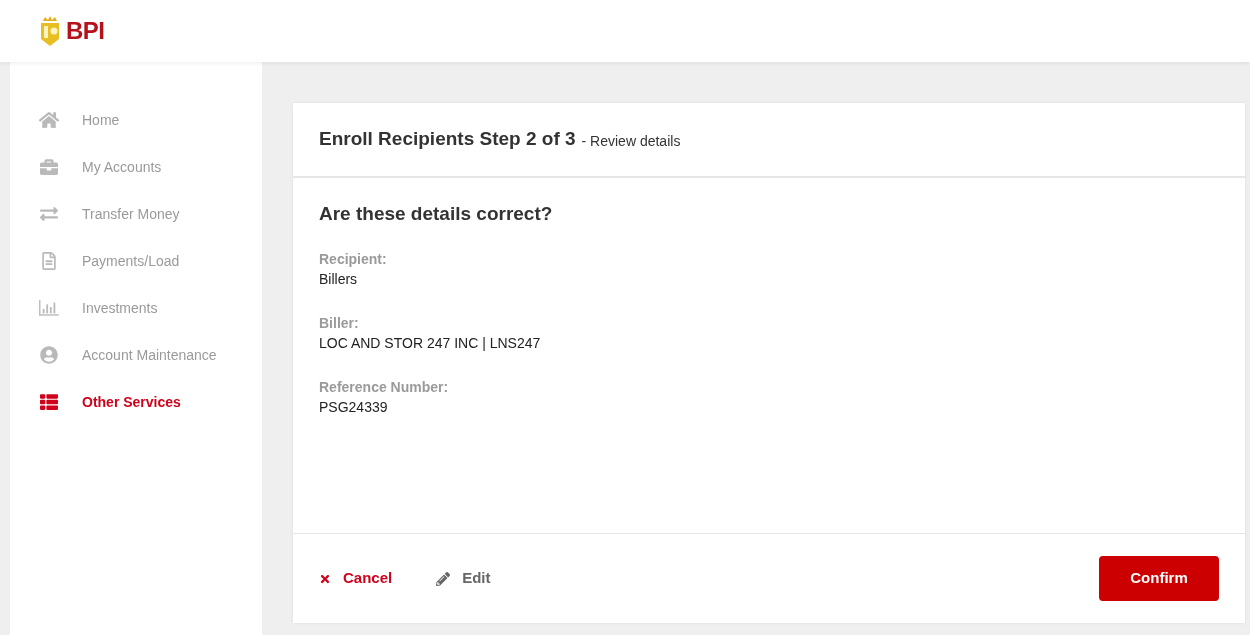 The image size is (1250, 635). Describe the element at coordinates (49, 355) in the screenshot. I see `user-icon` at that location.